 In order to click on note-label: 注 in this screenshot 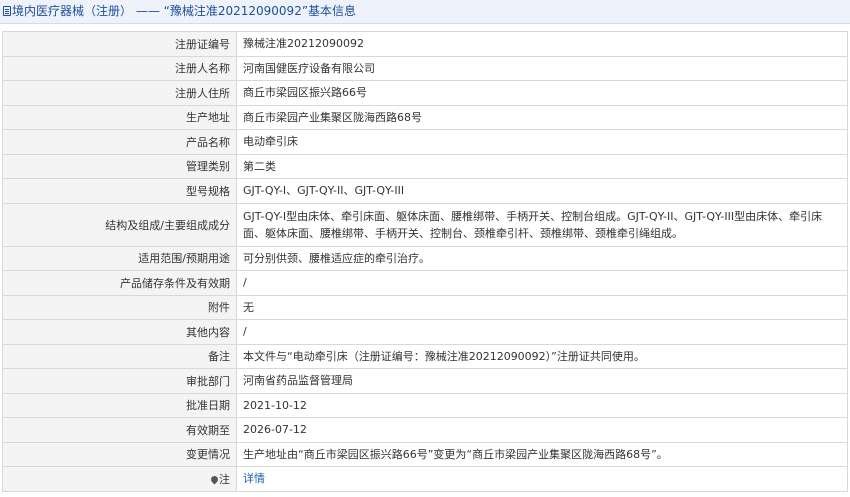, I will do `click(224, 479)`.